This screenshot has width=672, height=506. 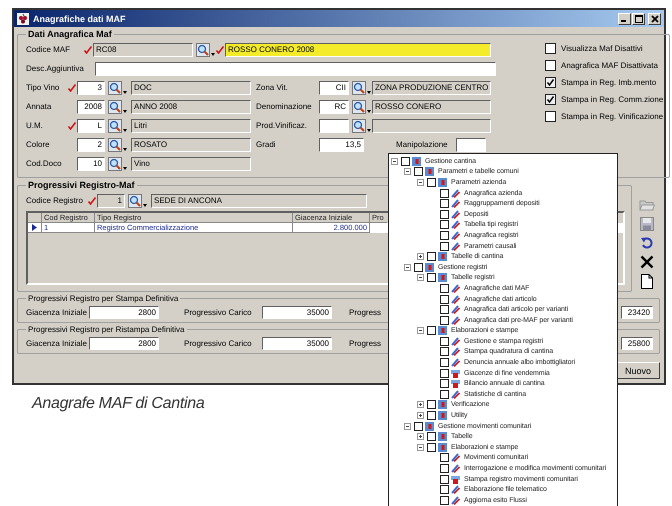 What do you see at coordinates (334, 125) in the screenshot?
I see `code-field` at bounding box center [334, 125].